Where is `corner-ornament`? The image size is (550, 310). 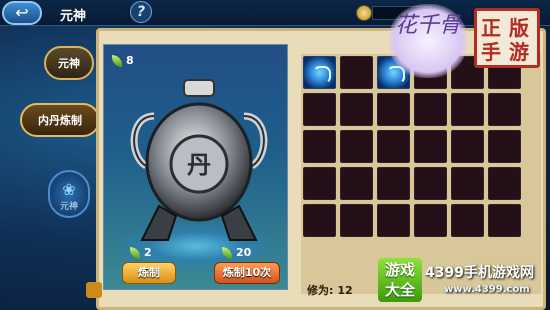 corner-ornament is located at coordinates (94, 290).